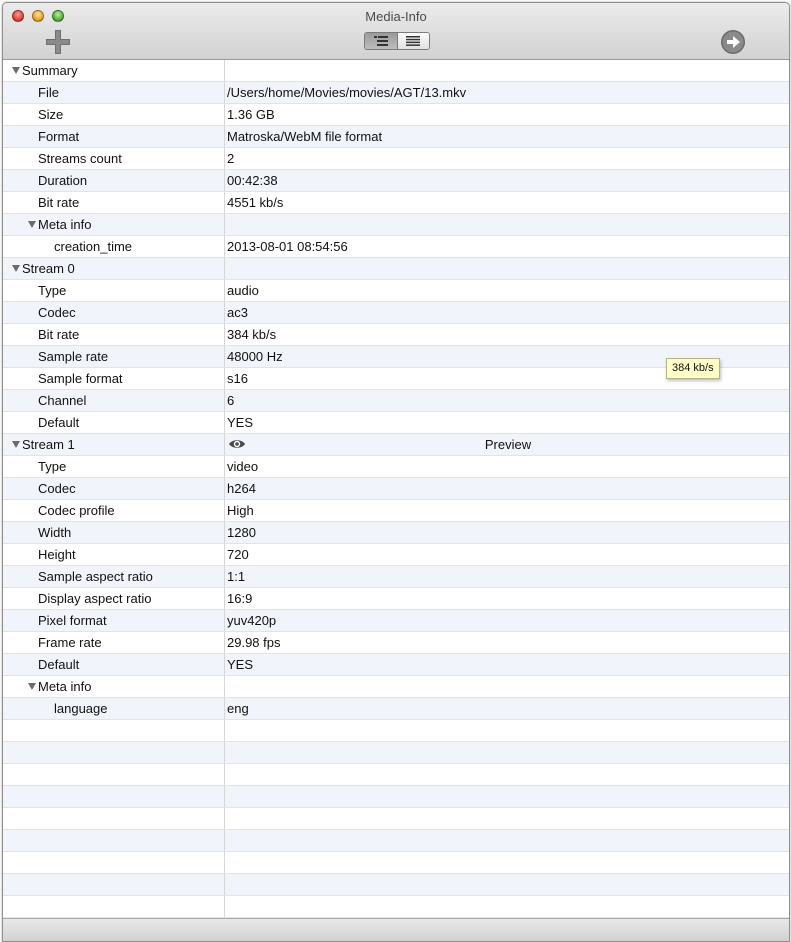 Image resolution: width=791 pixels, height=942 pixels. Describe the element at coordinates (396, 533) in the screenshot. I see `table-row: Width 1280` at that location.